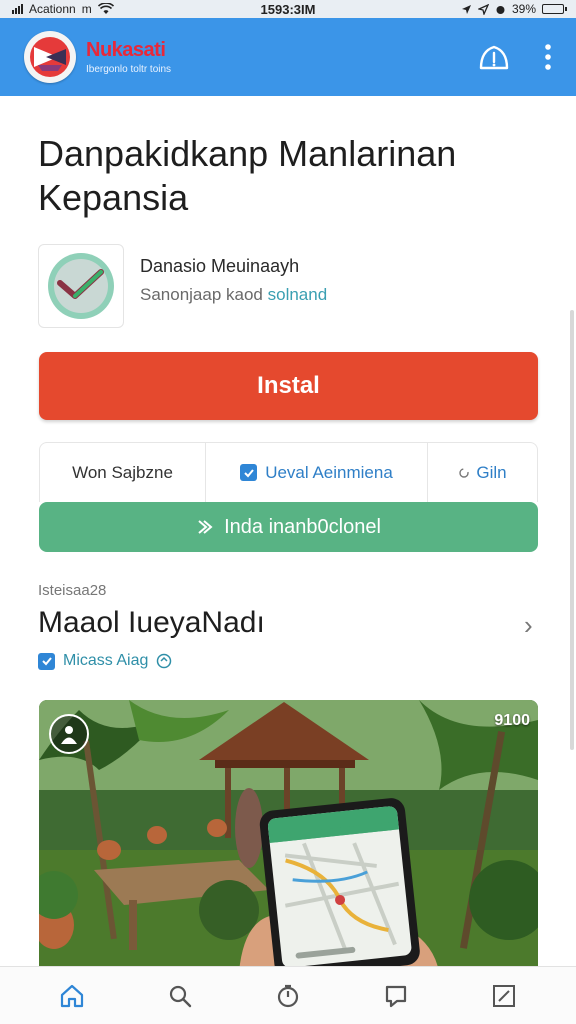 The width and height of the screenshot is (576, 1024). Describe the element at coordinates (464, 472) in the screenshot. I see `refresh-icon` at that location.